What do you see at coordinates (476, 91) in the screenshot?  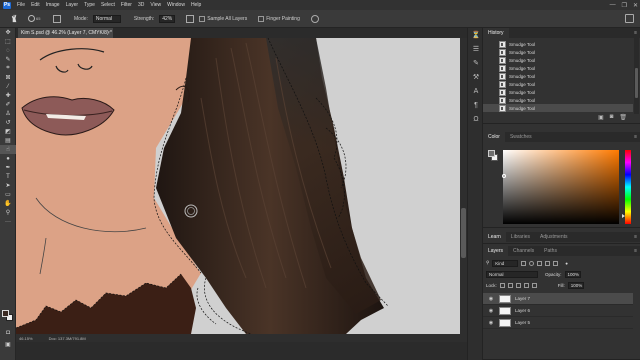 I see `character-panel-icon: A` at bounding box center [476, 91].